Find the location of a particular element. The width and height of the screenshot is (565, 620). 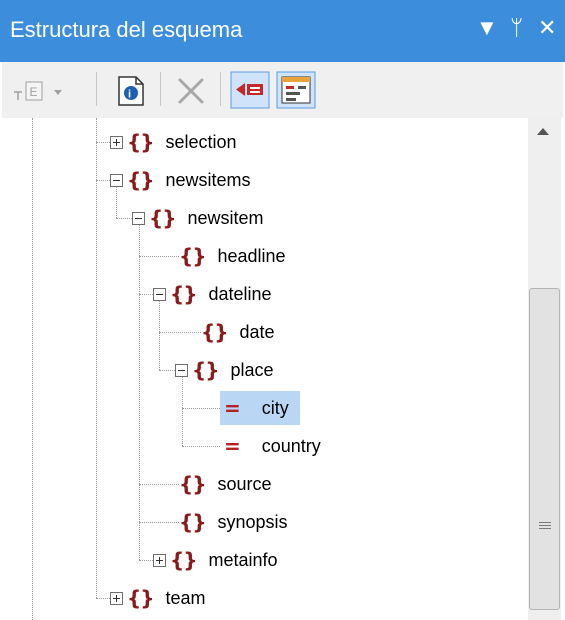

delete-button is located at coordinates (191, 91).